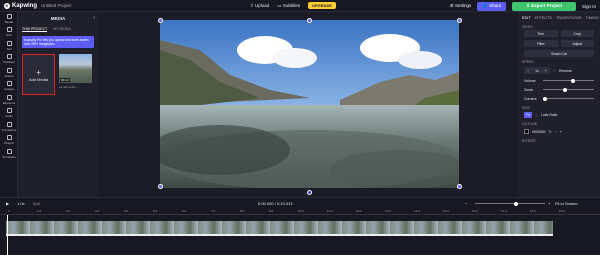  What do you see at coordinates (259, 6) in the screenshot?
I see `upload-button: ⇪ Upload` at bounding box center [259, 6].